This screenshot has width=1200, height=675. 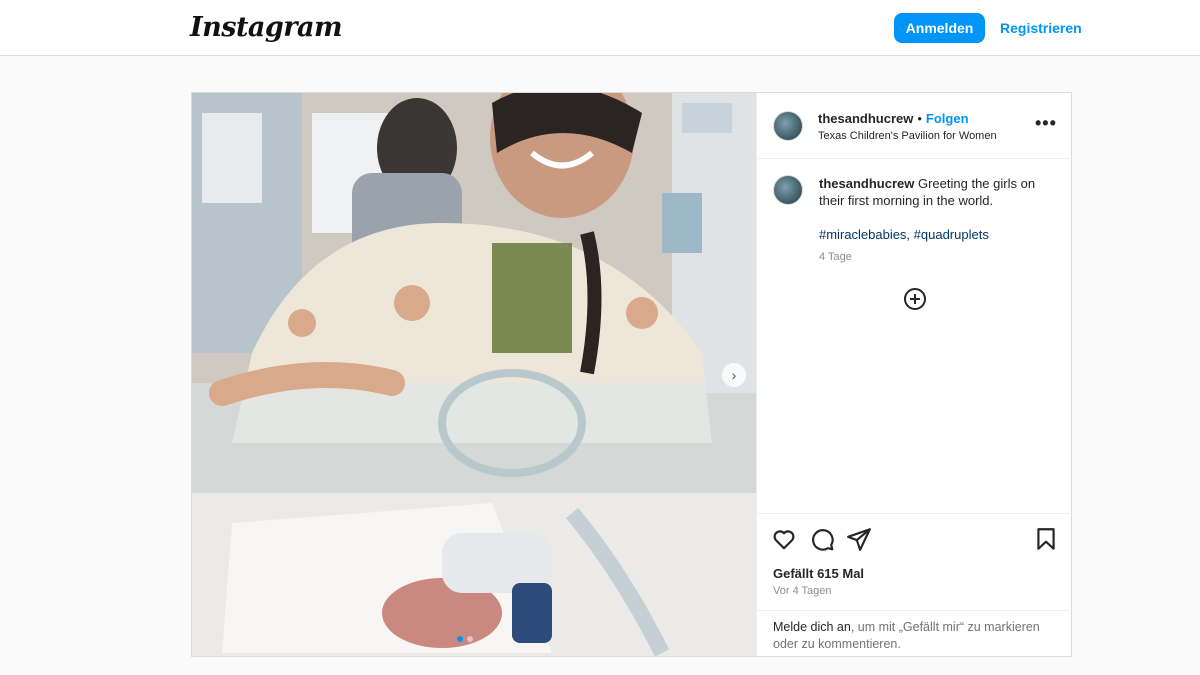 What do you see at coordinates (907, 136) in the screenshot?
I see `post-location: Texas Children's Pavilion for Women` at bounding box center [907, 136].